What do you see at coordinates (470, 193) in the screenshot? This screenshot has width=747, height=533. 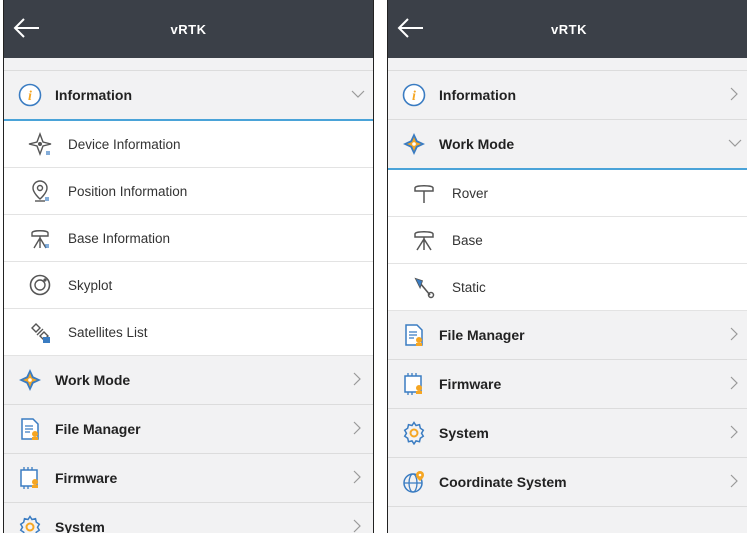 I see `submenu-label: Rover` at bounding box center [470, 193].